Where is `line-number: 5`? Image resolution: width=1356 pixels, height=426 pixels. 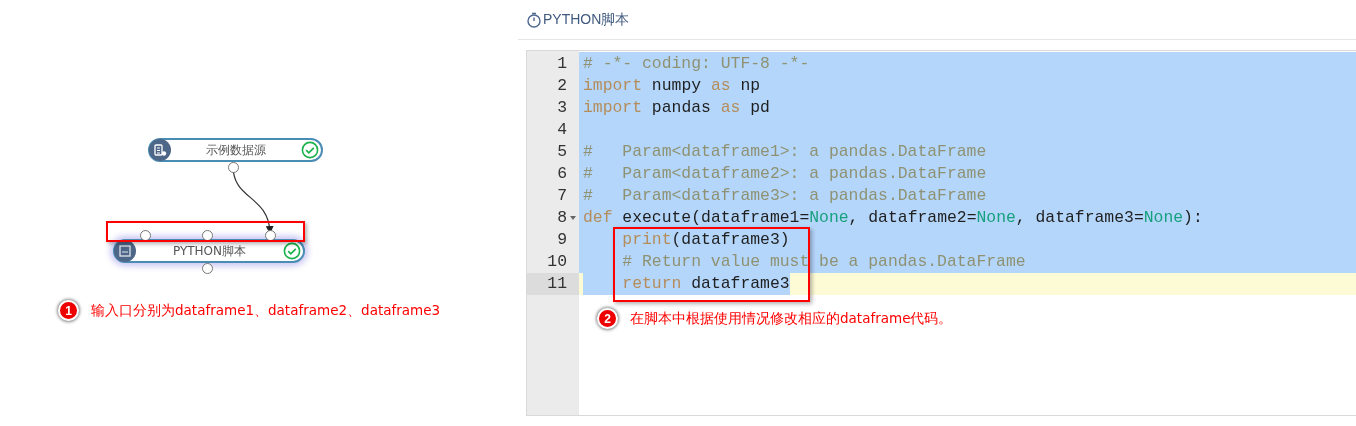
line-number: 5 is located at coordinates (562, 151).